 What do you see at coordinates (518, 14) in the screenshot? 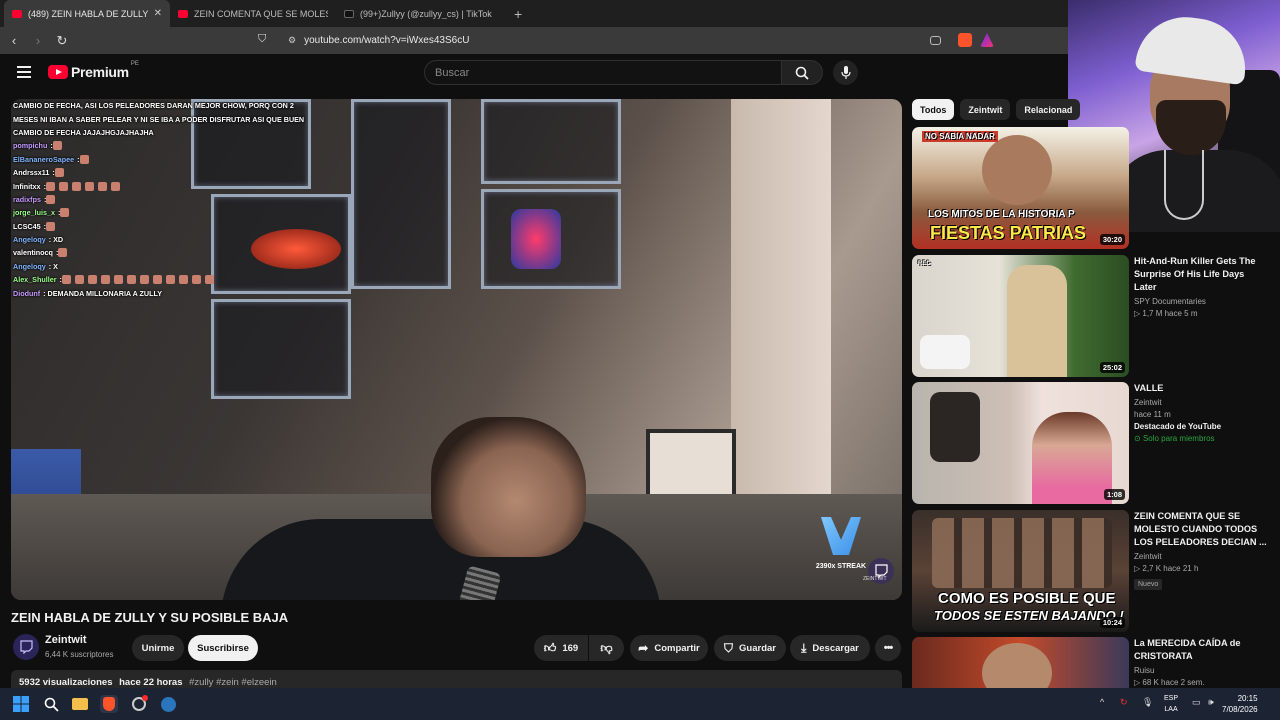
I see `new-tab-button: +` at bounding box center [518, 14].